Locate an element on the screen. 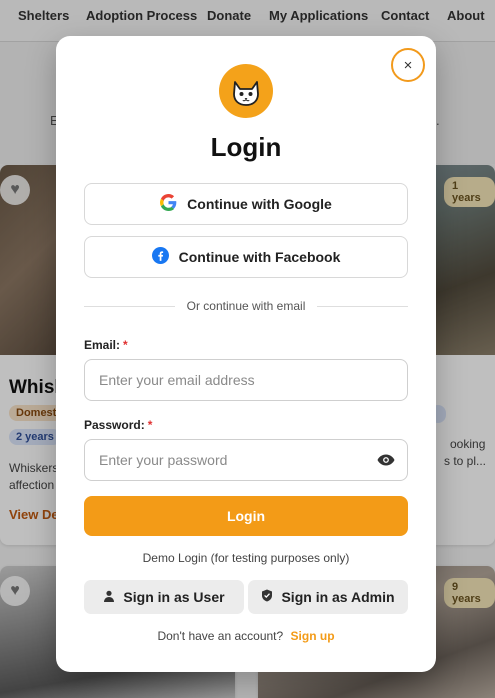 The height and width of the screenshot is (698, 495). eye-icon is located at coordinates (386, 460).